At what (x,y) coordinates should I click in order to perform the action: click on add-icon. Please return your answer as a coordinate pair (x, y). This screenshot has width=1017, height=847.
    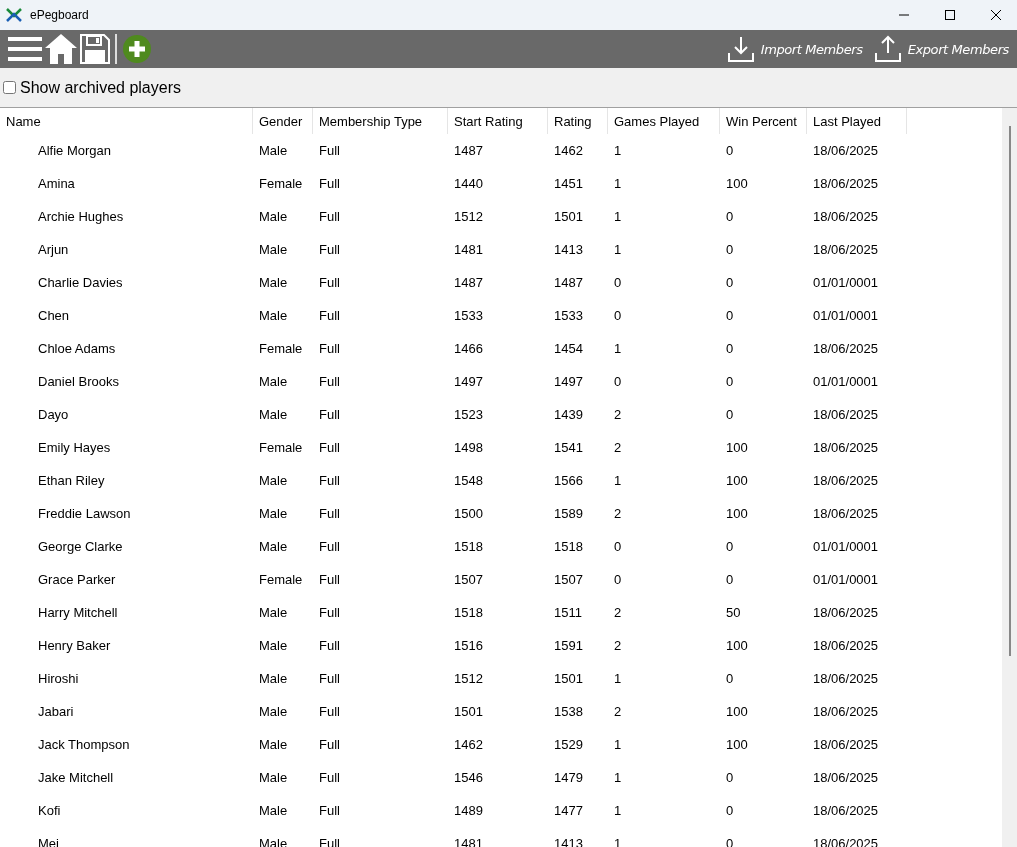
    Looking at the image, I should click on (137, 49).